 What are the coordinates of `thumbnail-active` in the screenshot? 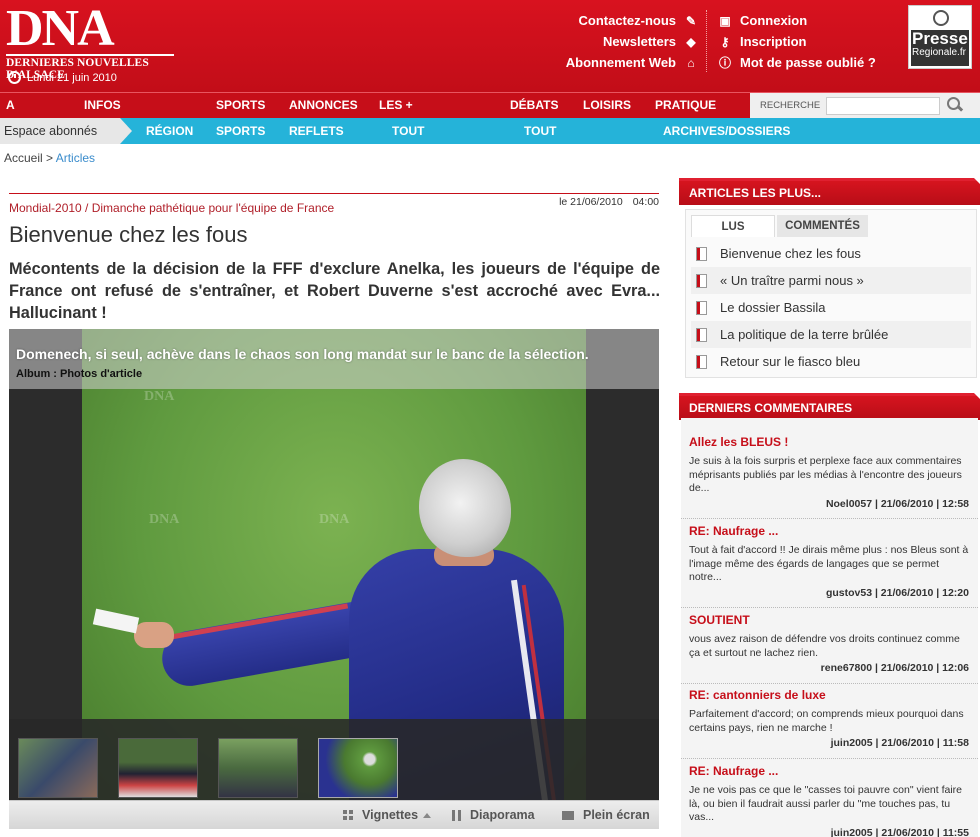 It's located at (358, 768).